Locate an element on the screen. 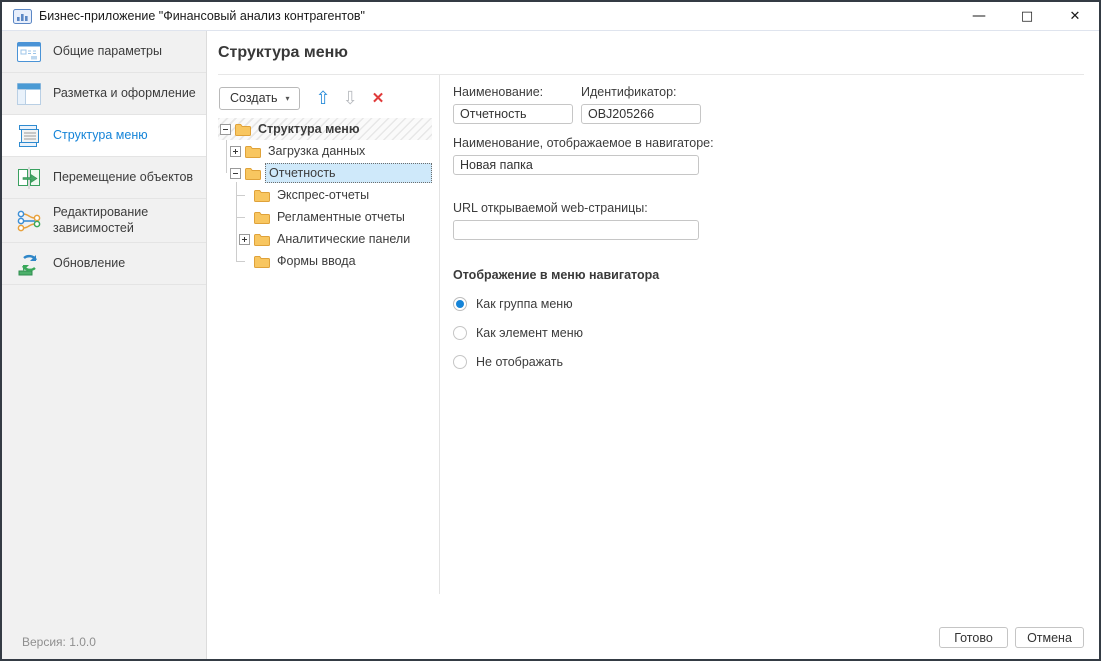 The width and height of the screenshot is (1101, 661). navigator-name-label: Наименование, отображаемое в навигаторе: is located at coordinates (583, 143).